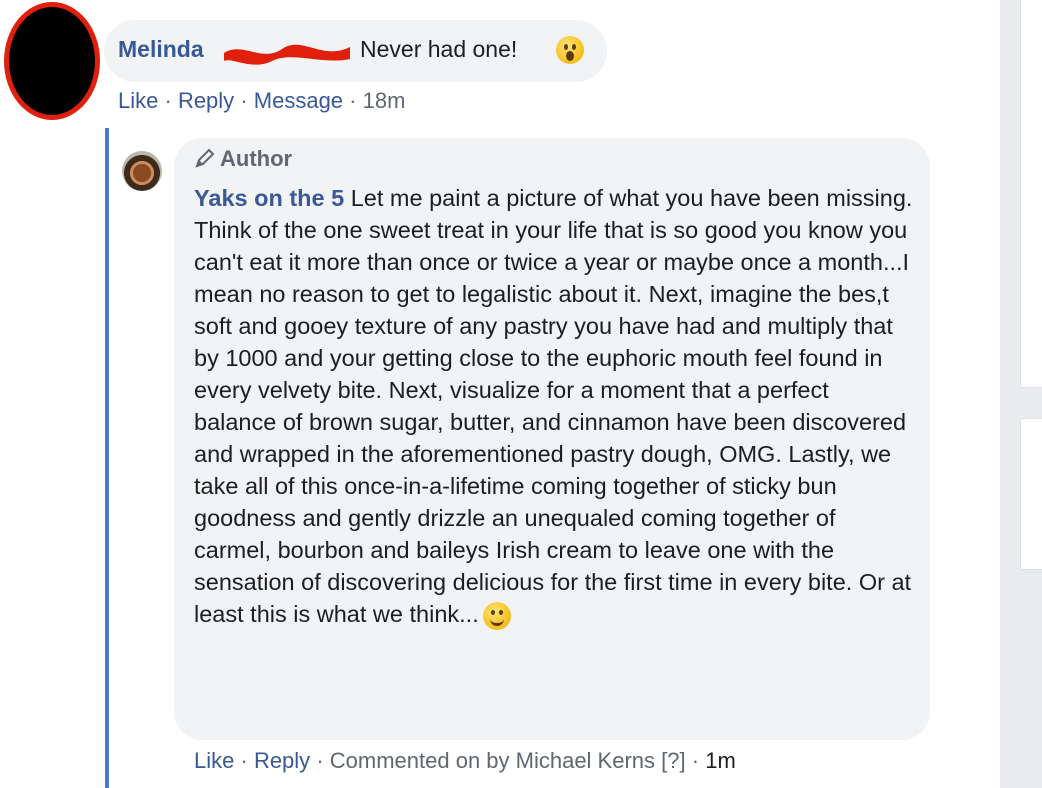 The height and width of the screenshot is (788, 1042). What do you see at coordinates (492, 760) in the screenshot?
I see `commented-by-text: Commented on by Michael Kerns` at bounding box center [492, 760].